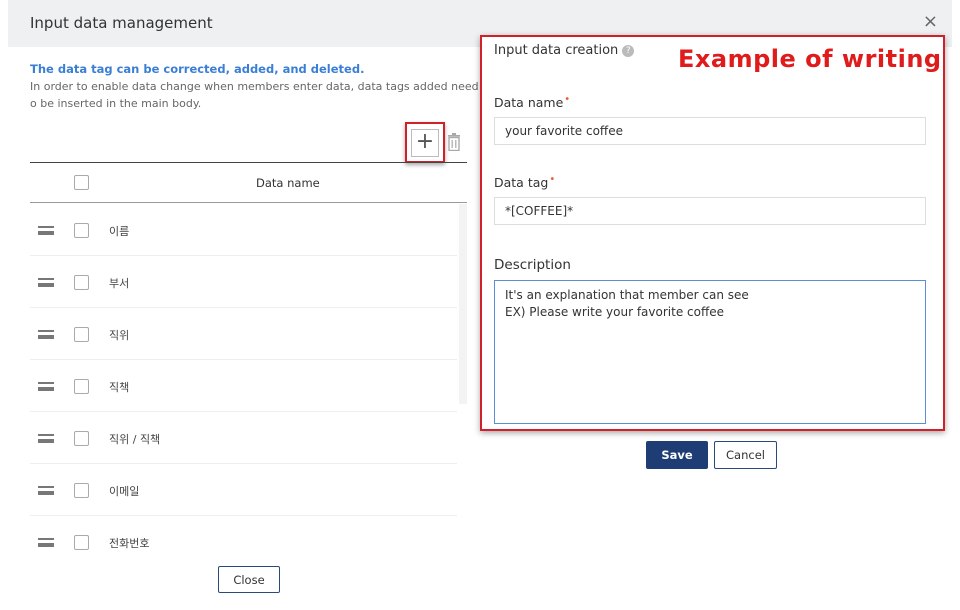 The height and width of the screenshot is (610, 960). What do you see at coordinates (135, 439) in the screenshot?
I see `row-label: 직위 / 직책` at bounding box center [135, 439].